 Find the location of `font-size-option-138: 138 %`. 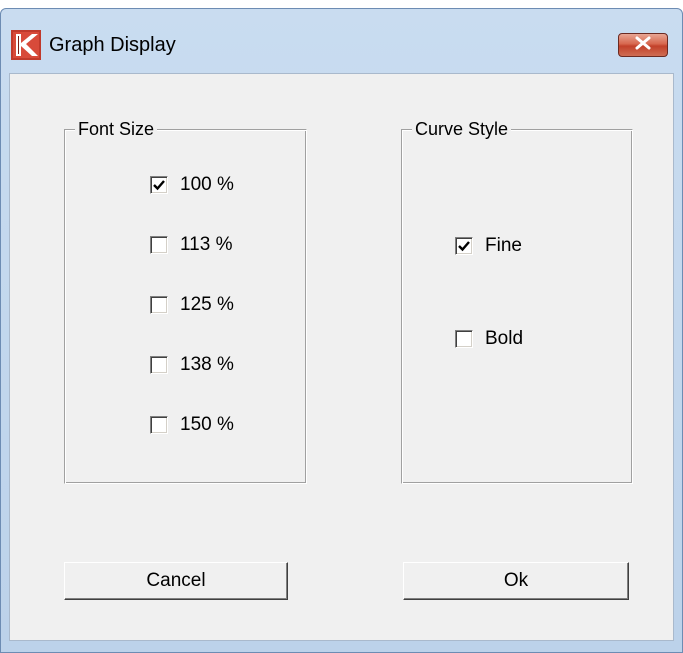

font-size-option-138: 138 % is located at coordinates (192, 365).